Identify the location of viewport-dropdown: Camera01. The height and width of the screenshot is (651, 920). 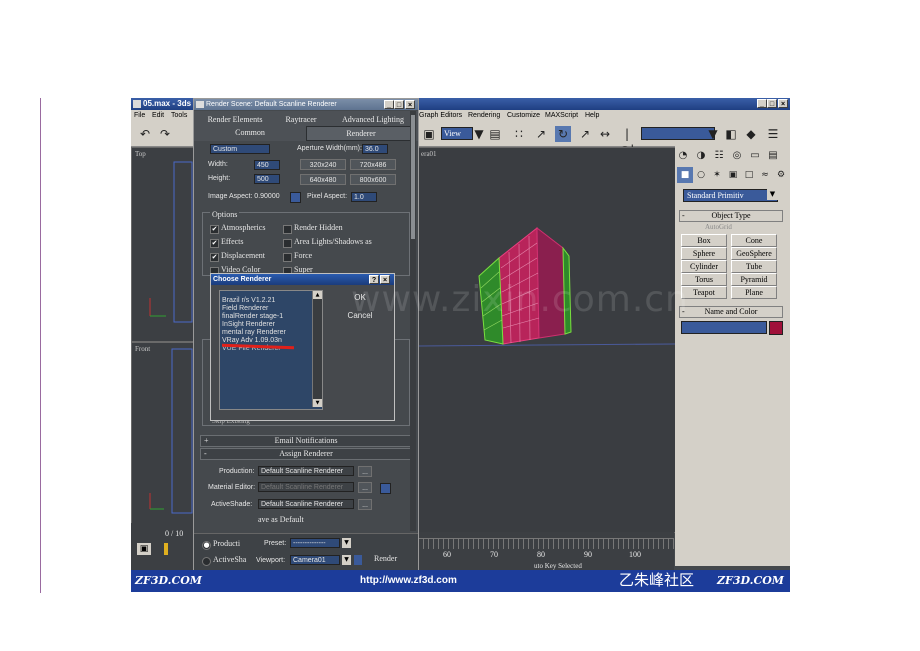
(315, 560).